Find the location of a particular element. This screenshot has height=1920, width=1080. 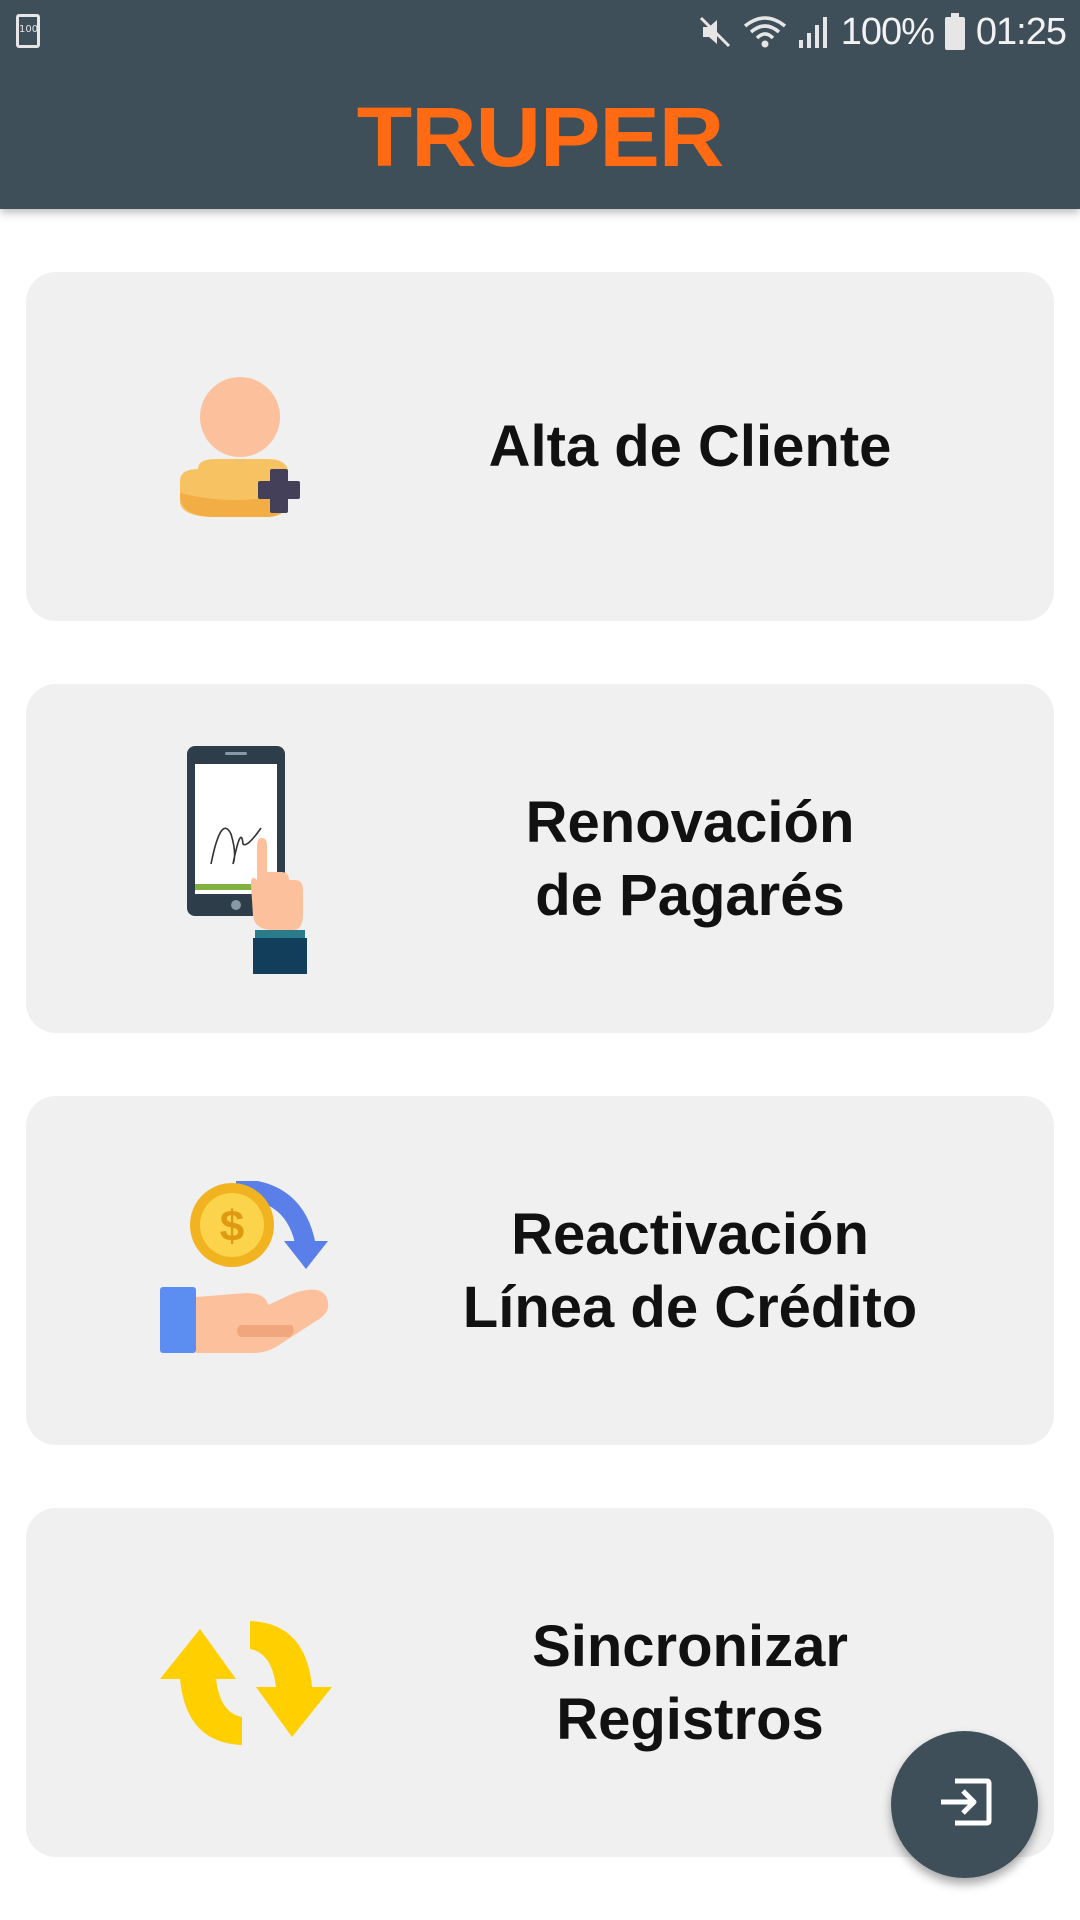

mute-icon is located at coordinates (715, 32).